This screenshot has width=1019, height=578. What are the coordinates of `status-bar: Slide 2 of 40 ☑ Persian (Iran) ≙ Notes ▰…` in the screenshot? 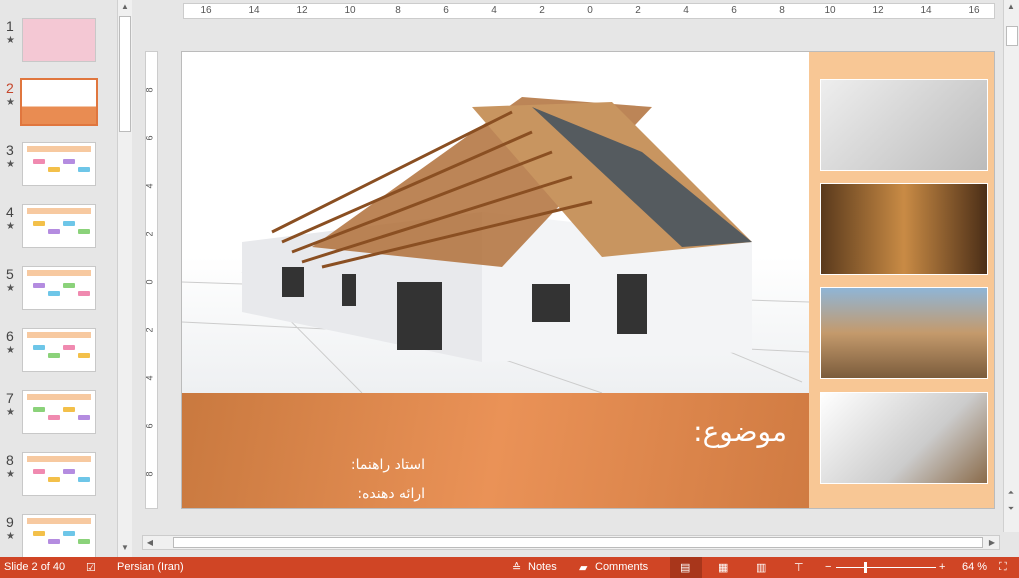 It's located at (509, 567).